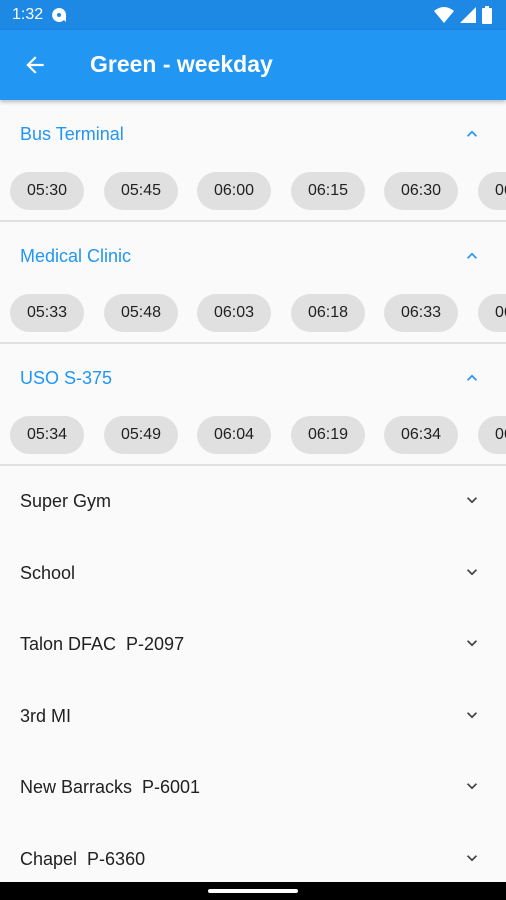  Describe the element at coordinates (141, 191) in the screenshot. I see `time-chip: 05:45` at that location.